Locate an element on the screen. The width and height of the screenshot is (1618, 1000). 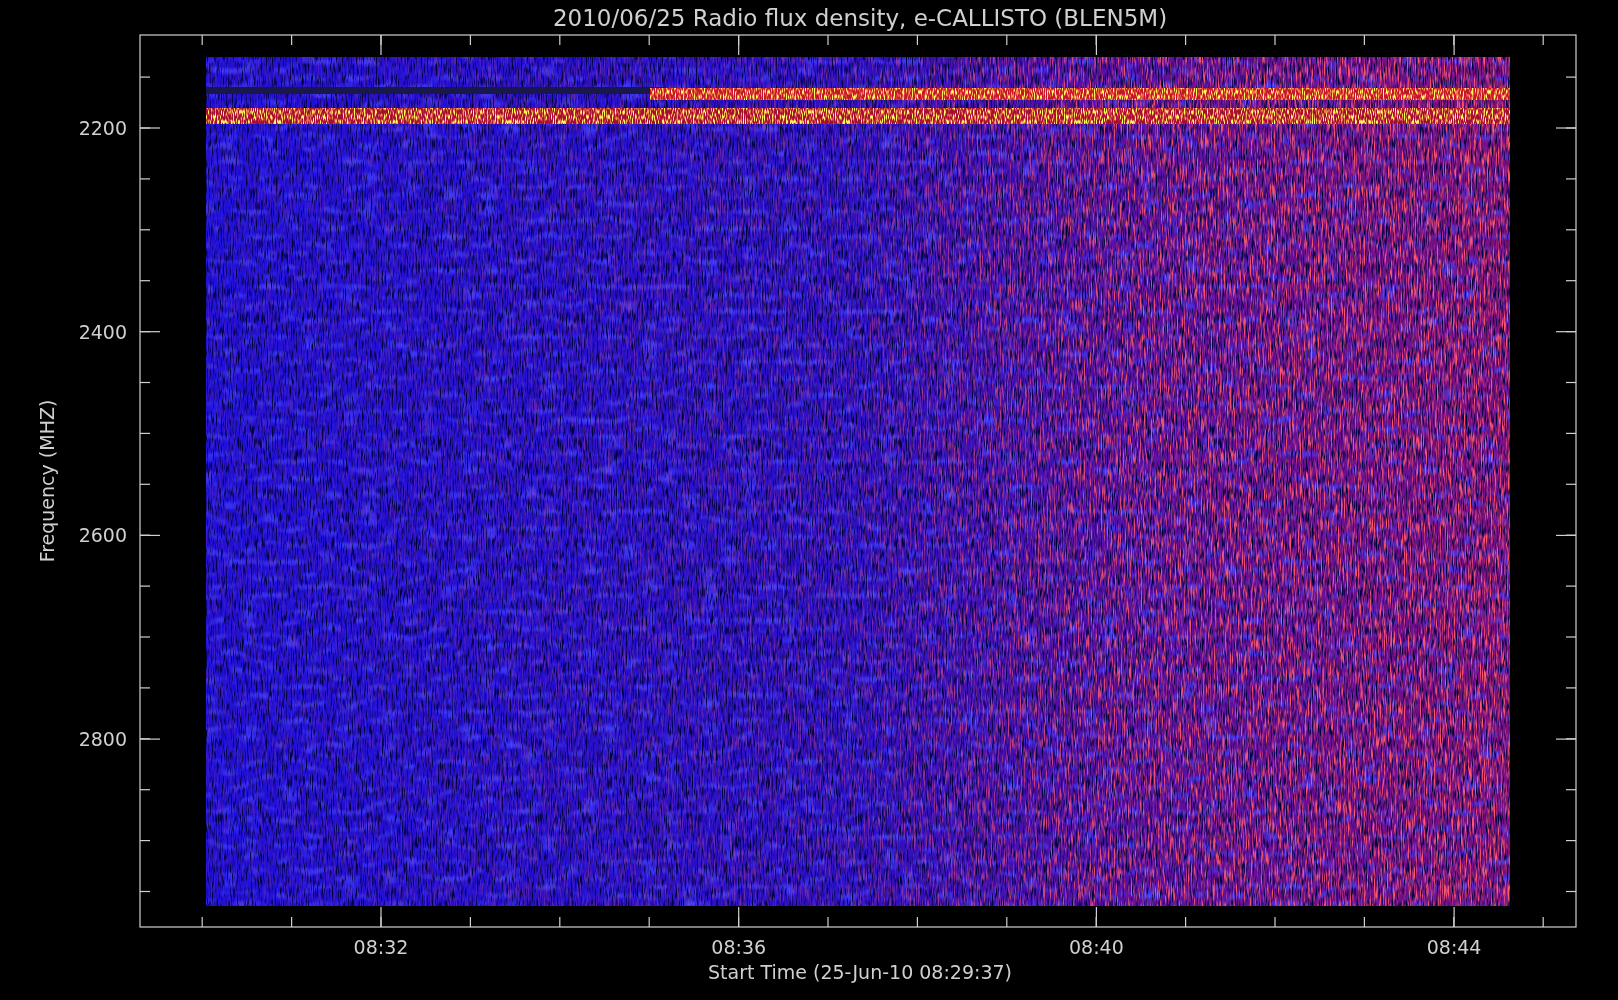
y-tick-label: 2200 is located at coordinates (102, 128).